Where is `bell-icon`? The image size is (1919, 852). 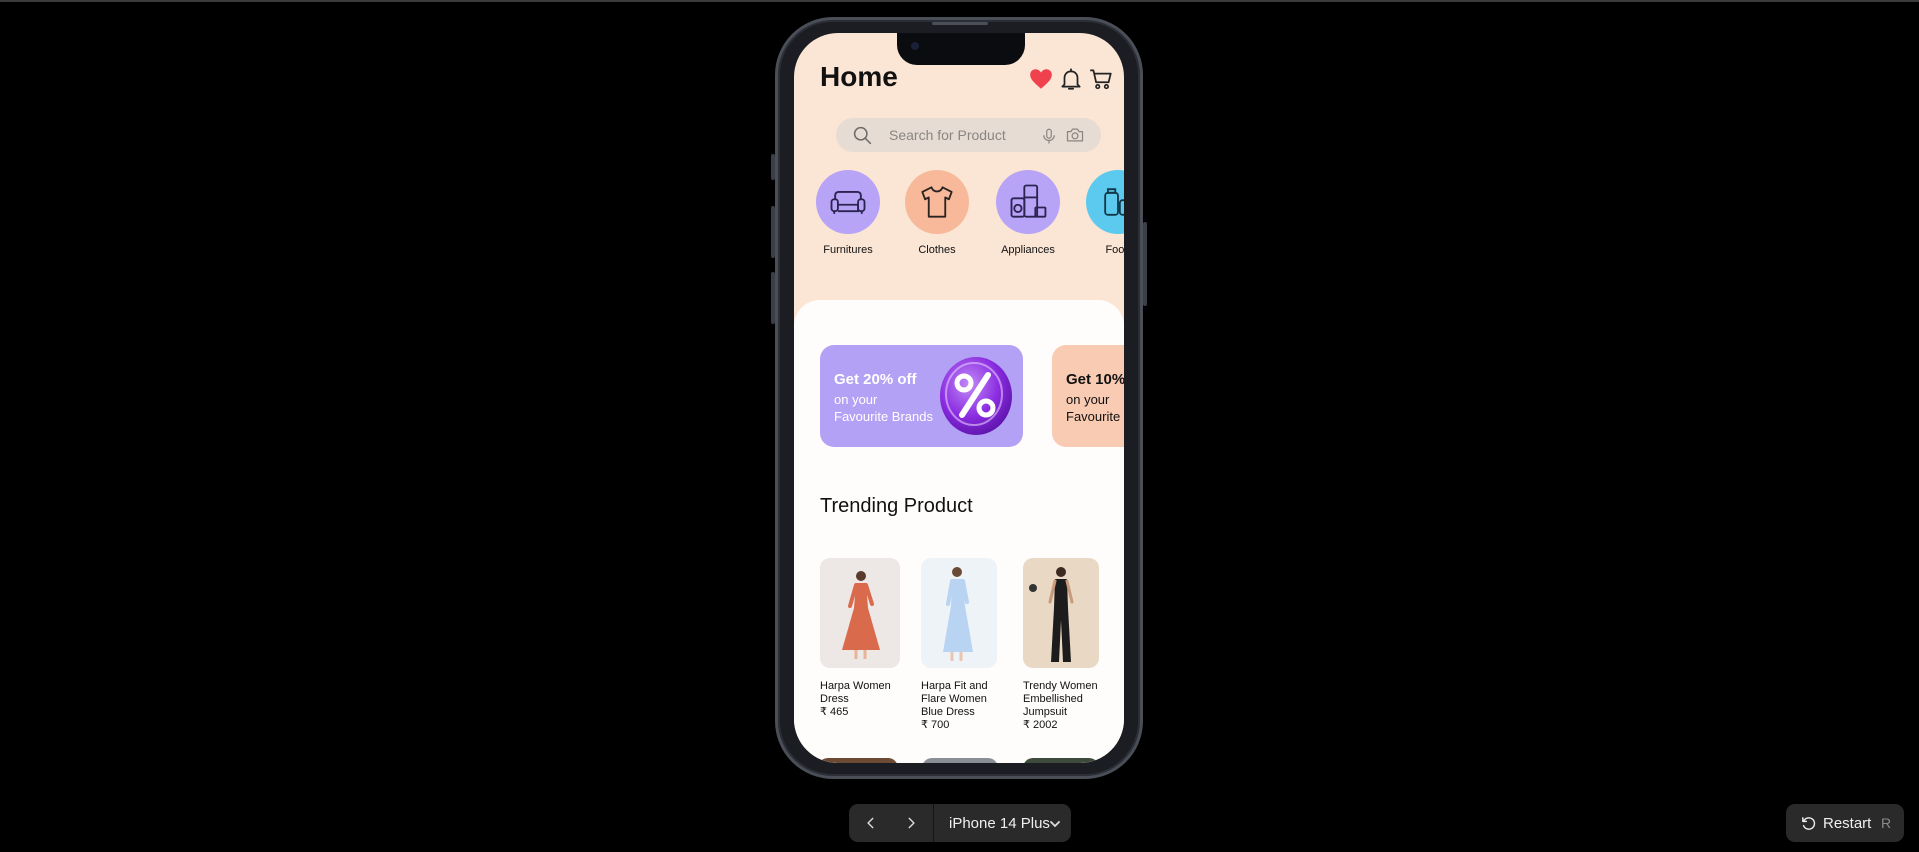
bell-icon is located at coordinates (1071, 79).